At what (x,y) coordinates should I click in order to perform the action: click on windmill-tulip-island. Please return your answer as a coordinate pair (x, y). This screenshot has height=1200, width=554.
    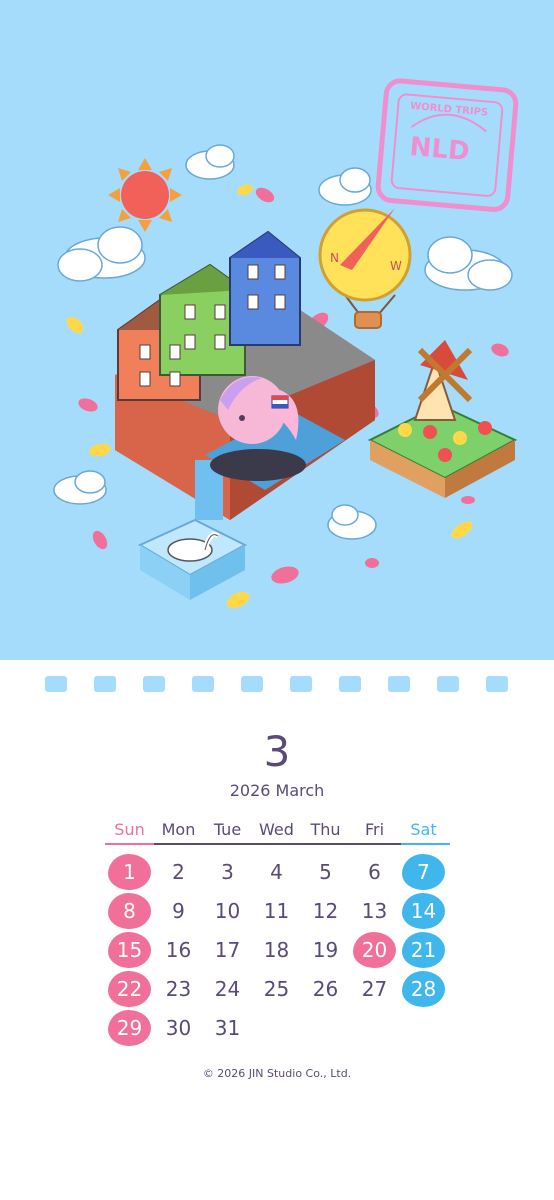
    Looking at the image, I should click on (442, 419).